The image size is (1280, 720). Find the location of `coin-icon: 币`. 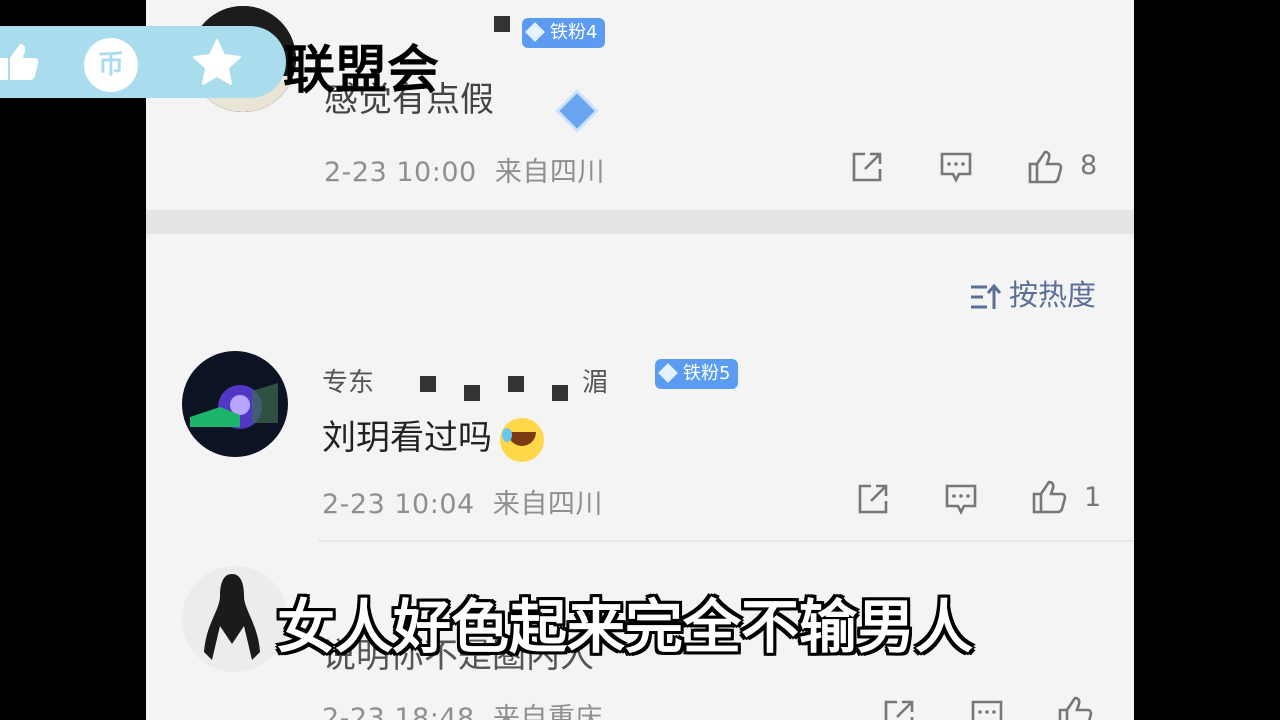

coin-icon: 币 is located at coordinates (111, 65).